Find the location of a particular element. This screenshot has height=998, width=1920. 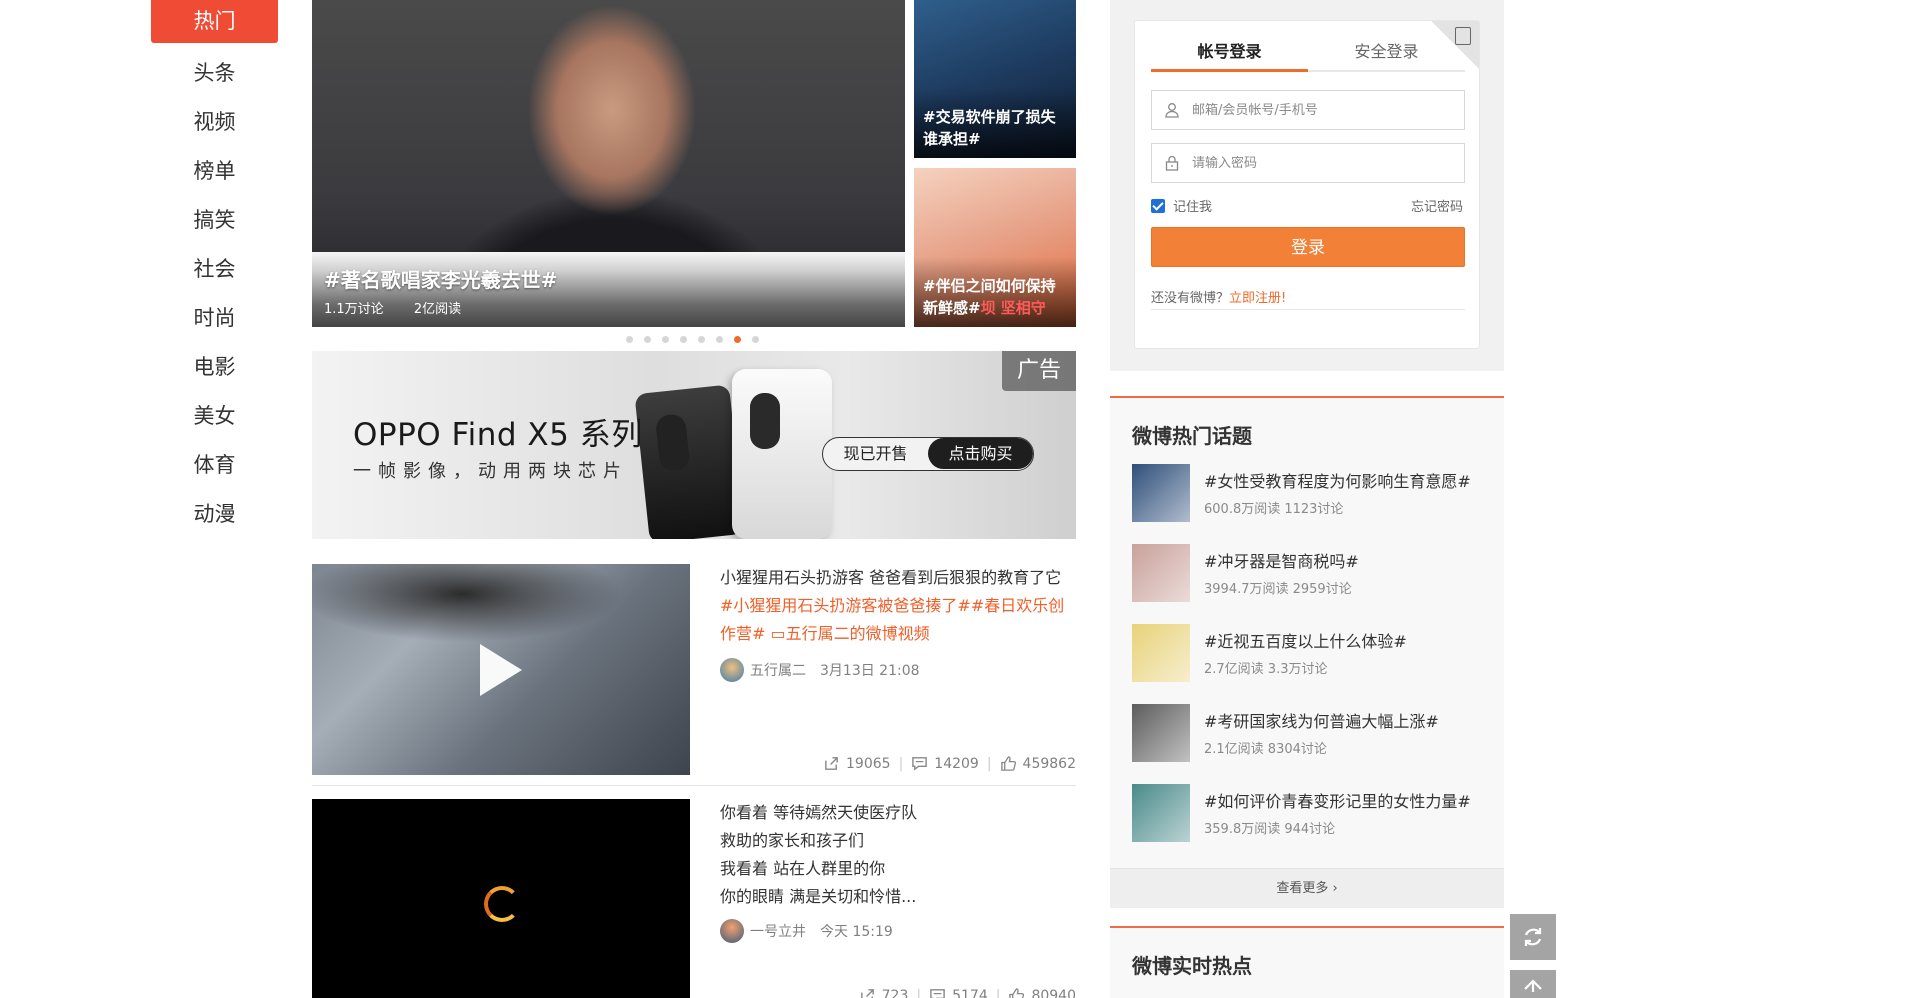

back-to-top-button is located at coordinates (1533, 984).